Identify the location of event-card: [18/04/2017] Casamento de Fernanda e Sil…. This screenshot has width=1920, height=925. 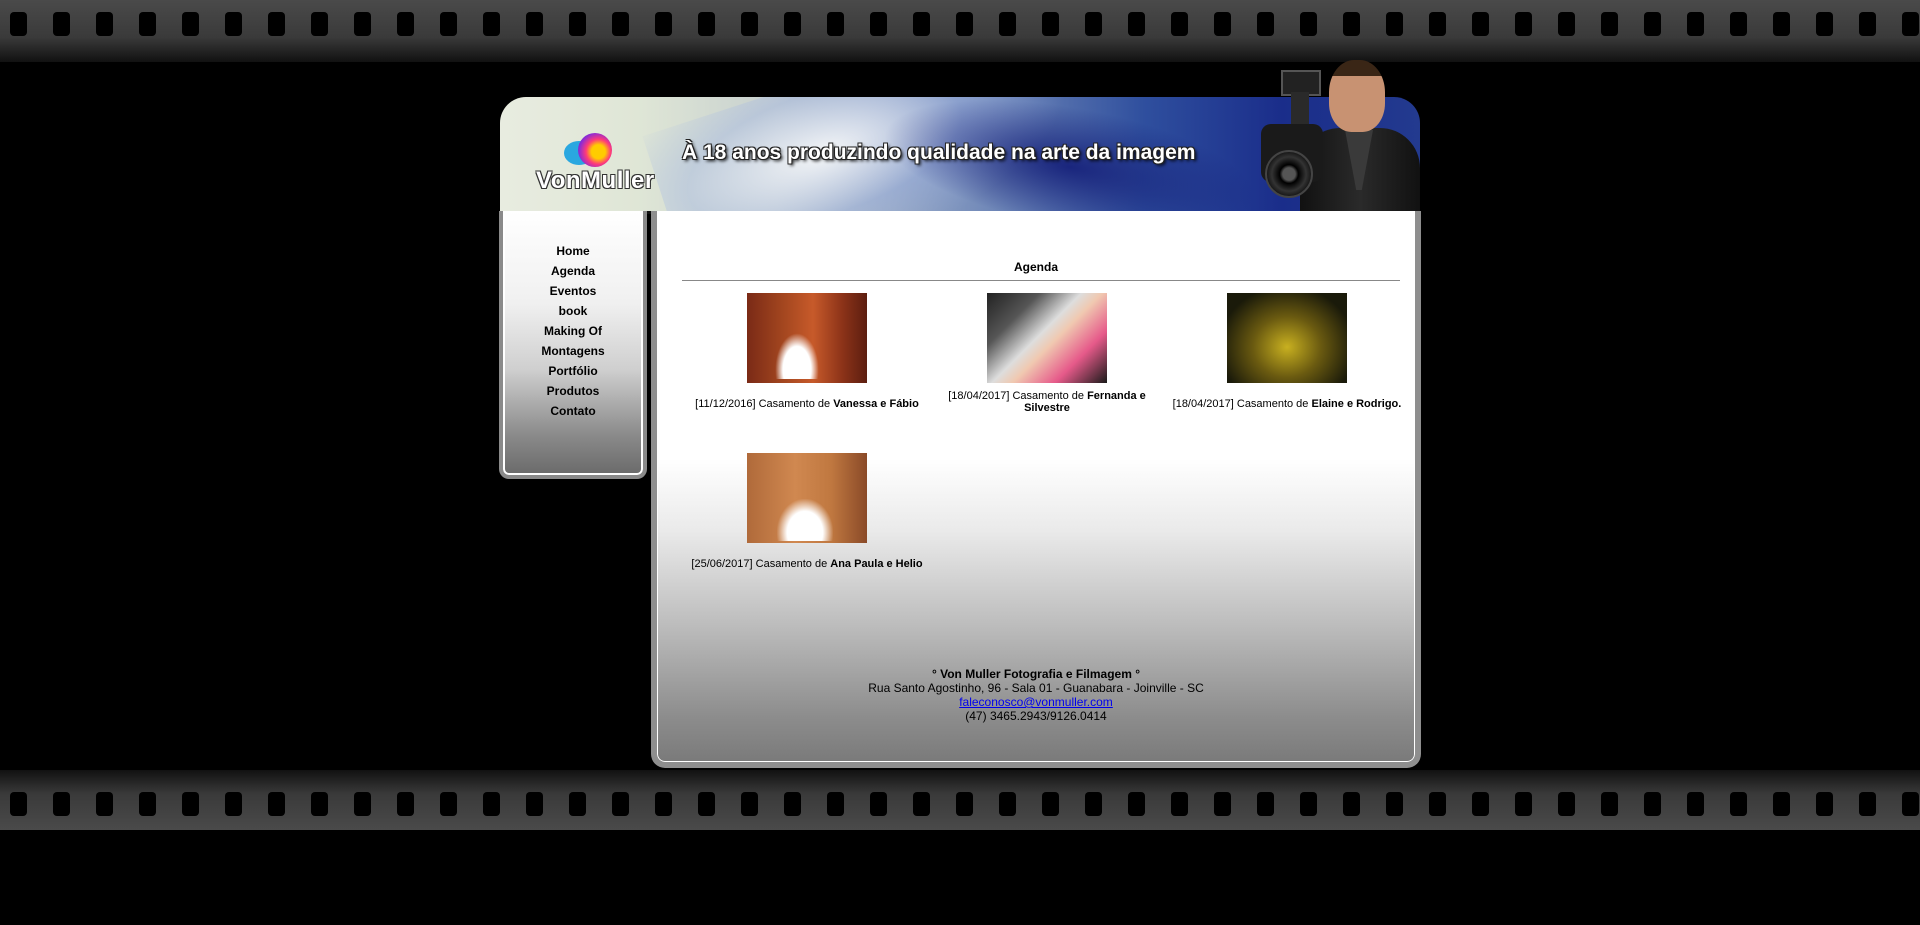
(1047, 353).